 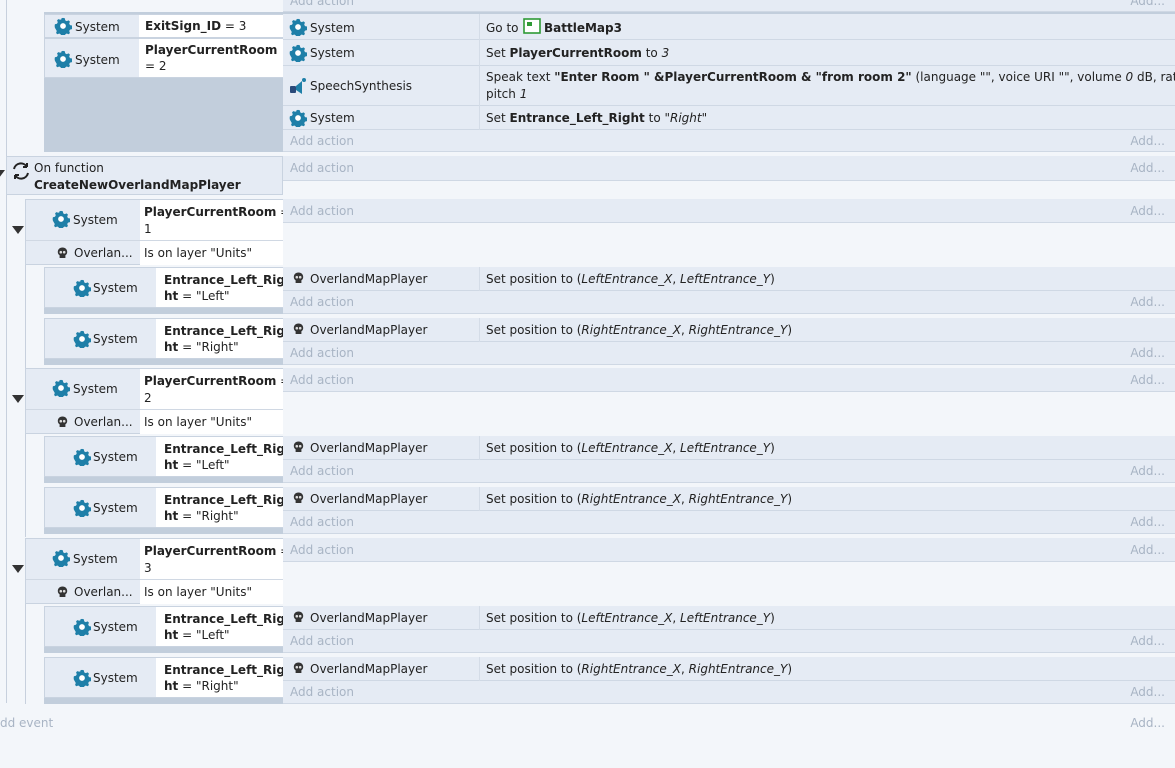 I want to click on action-goto: System Go to BattleMap3, so click(x=729, y=27).